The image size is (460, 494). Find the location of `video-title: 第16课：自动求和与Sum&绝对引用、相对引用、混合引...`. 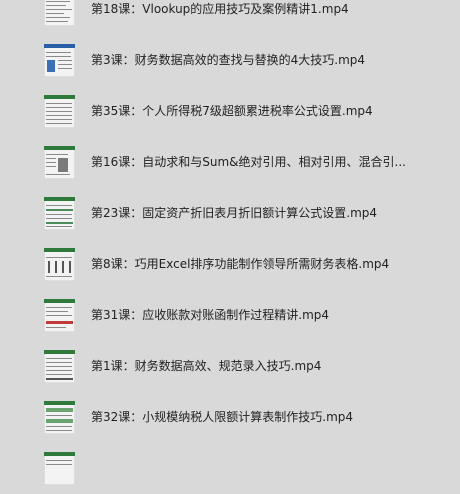

video-title: 第16课：自动求和与Sum&绝对引用、相对引用、混合引... is located at coordinates (261, 162).